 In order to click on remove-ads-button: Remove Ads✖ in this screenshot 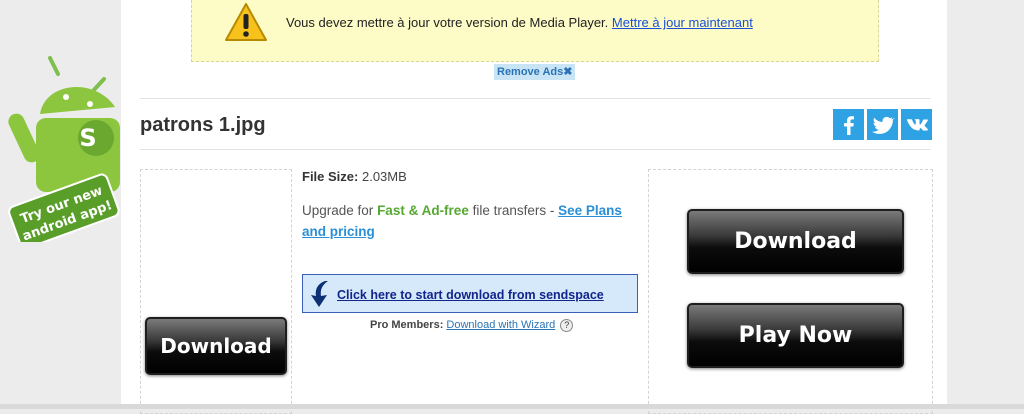, I will do `click(535, 72)`.